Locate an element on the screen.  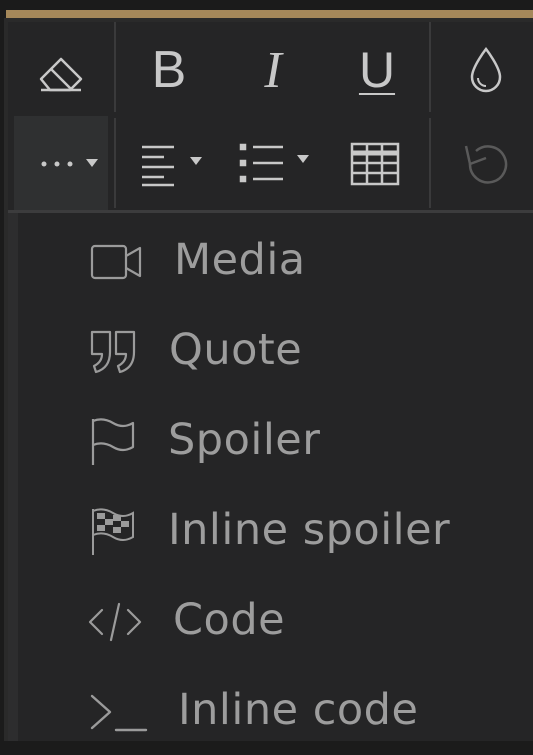
eraser-icon is located at coordinates (61, 74).